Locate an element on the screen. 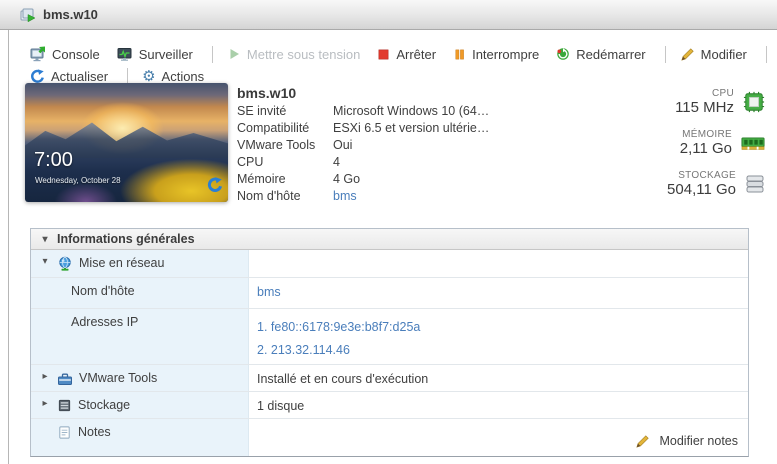 This screenshot has height=464, width=777. suspend-button: Interrompre is located at coordinates (496, 54).